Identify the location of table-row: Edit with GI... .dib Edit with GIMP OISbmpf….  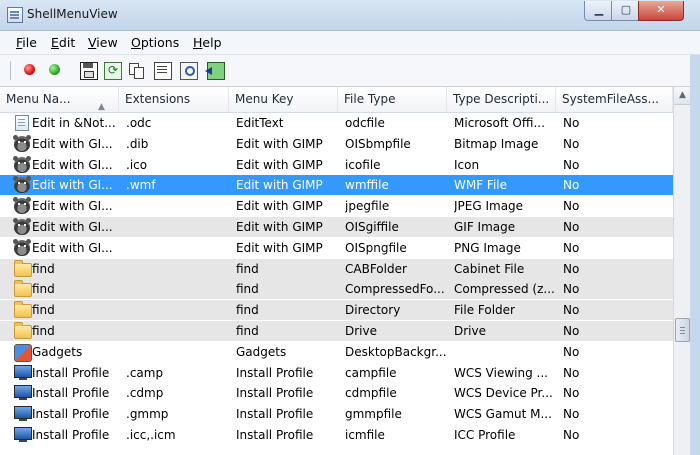
(336, 144).